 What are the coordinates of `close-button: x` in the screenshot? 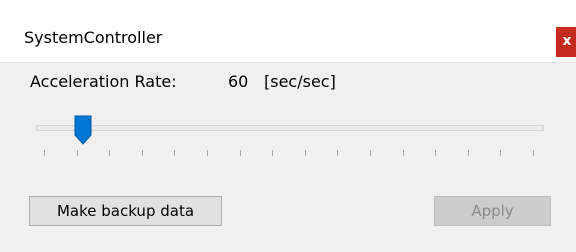 It's located at (566, 42).